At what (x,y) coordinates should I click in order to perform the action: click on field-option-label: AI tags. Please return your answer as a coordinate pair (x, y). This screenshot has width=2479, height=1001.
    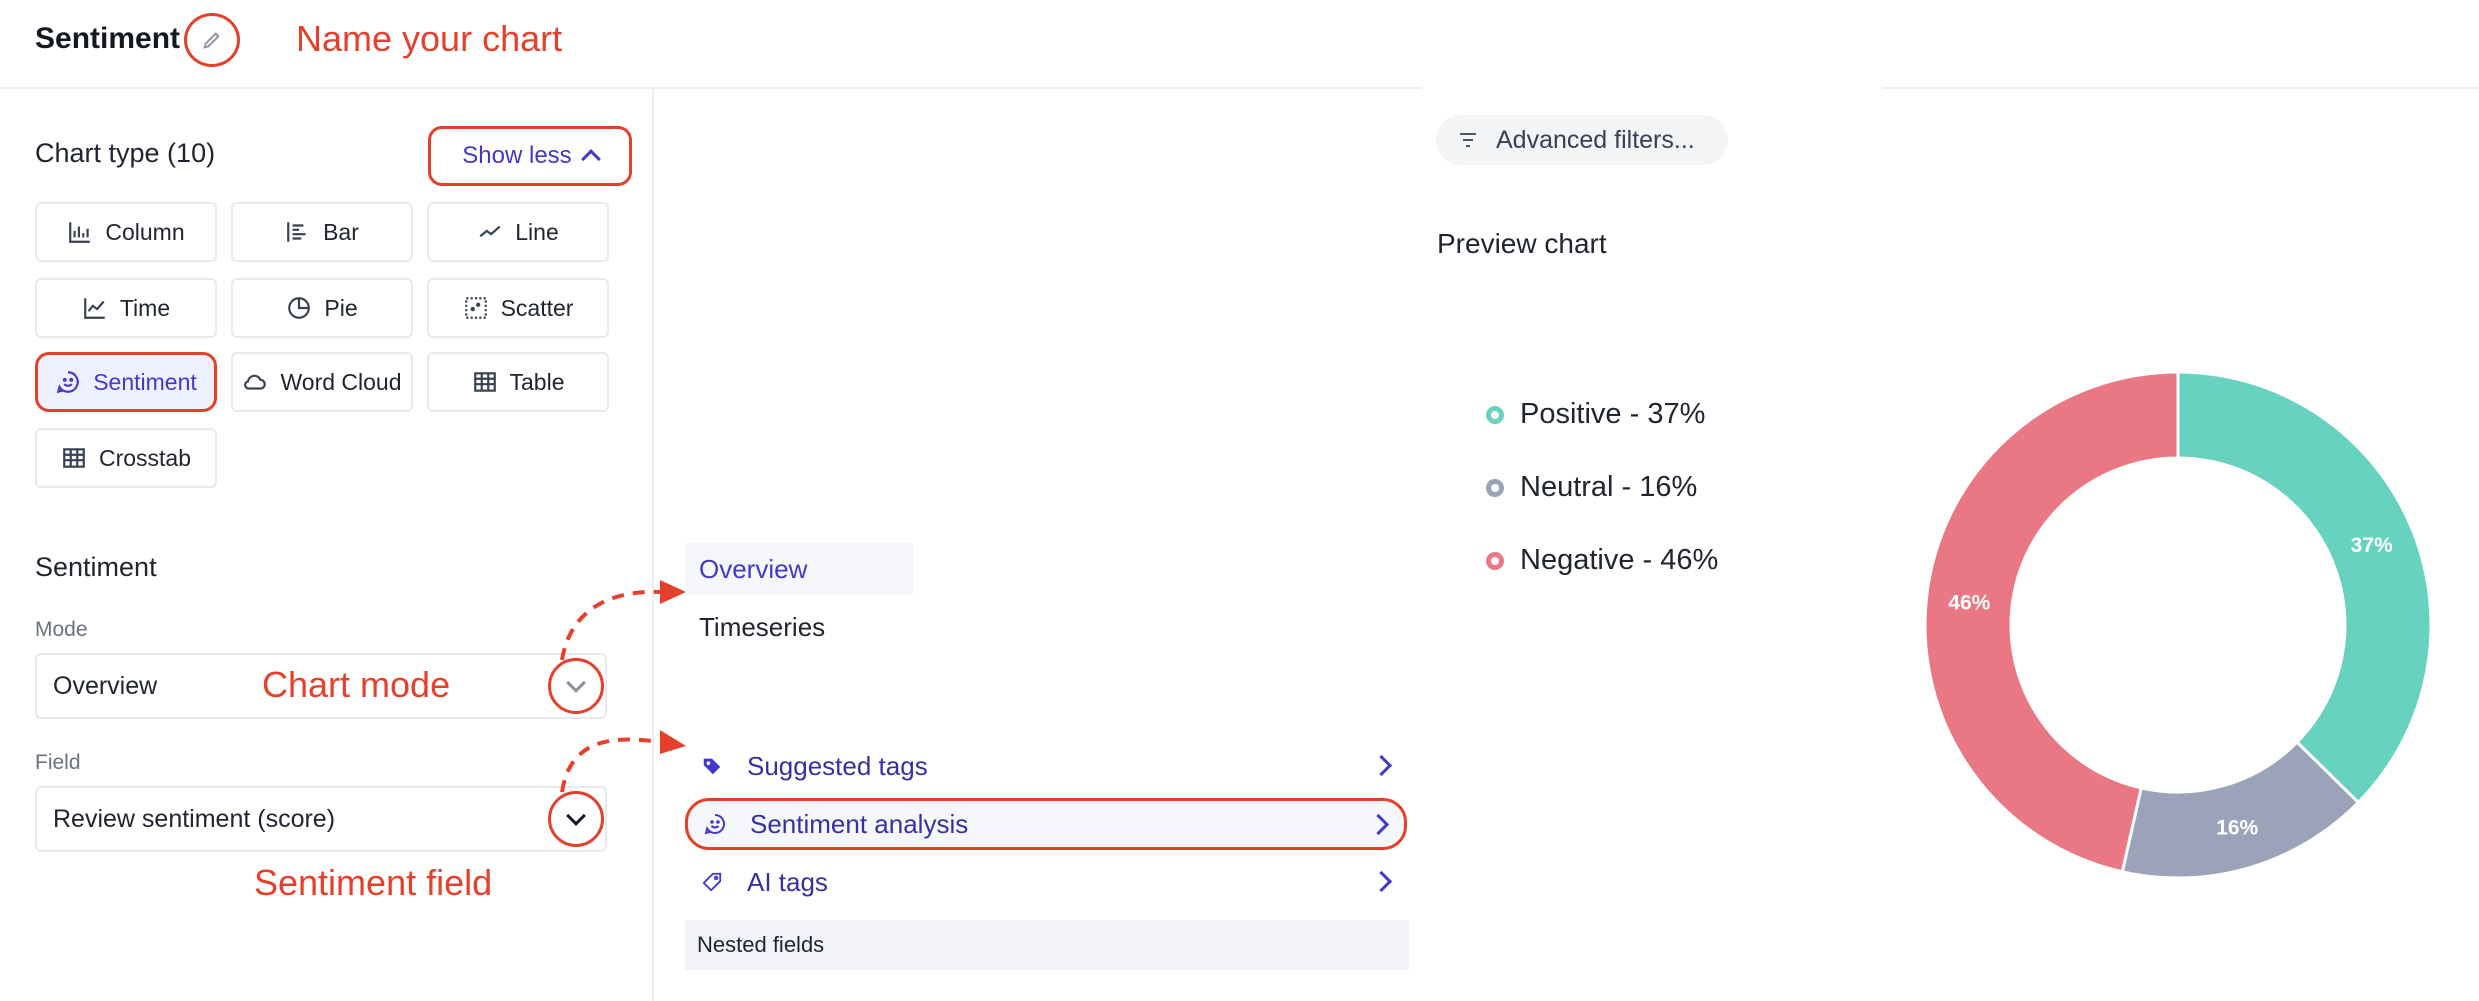
    Looking at the image, I should click on (787, 881).